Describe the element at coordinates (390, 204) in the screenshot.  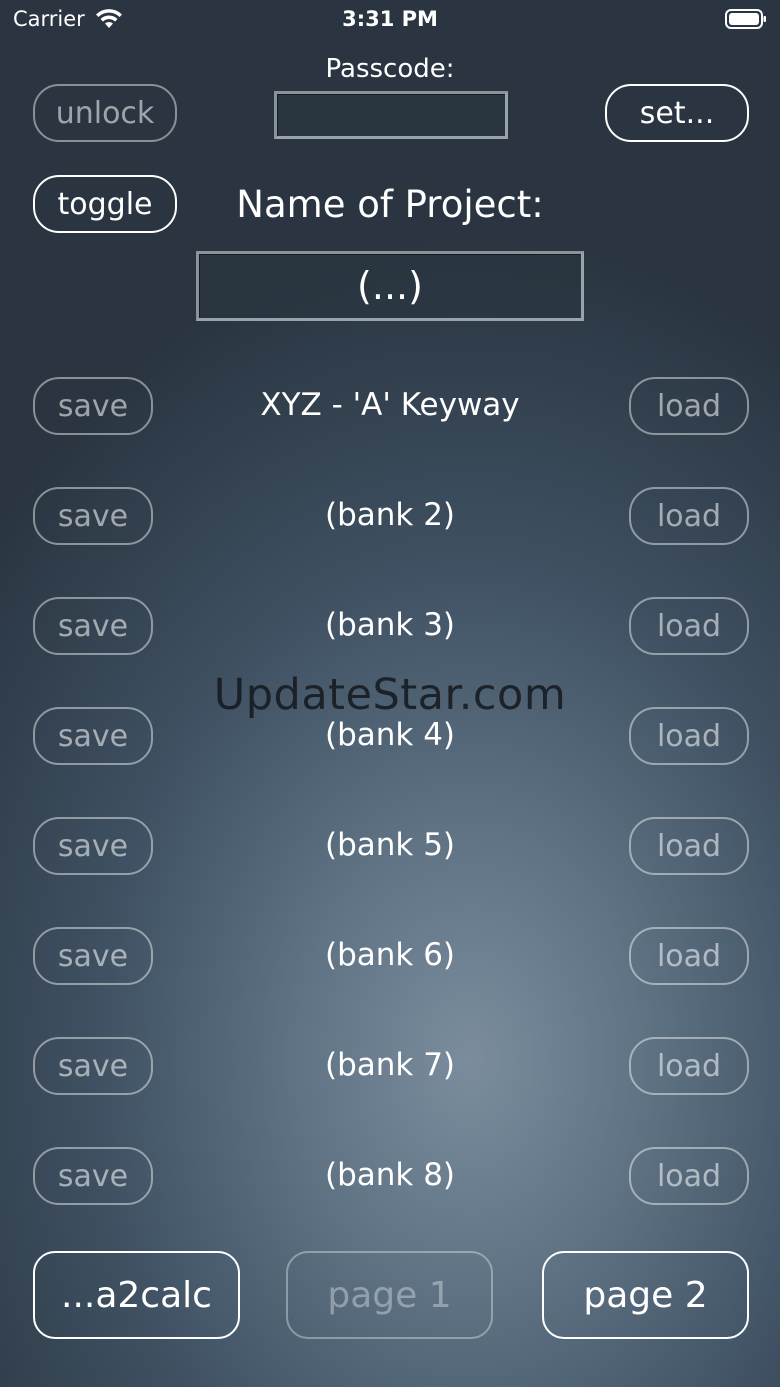
I see `project-name-label: Name of Project:` at that location.